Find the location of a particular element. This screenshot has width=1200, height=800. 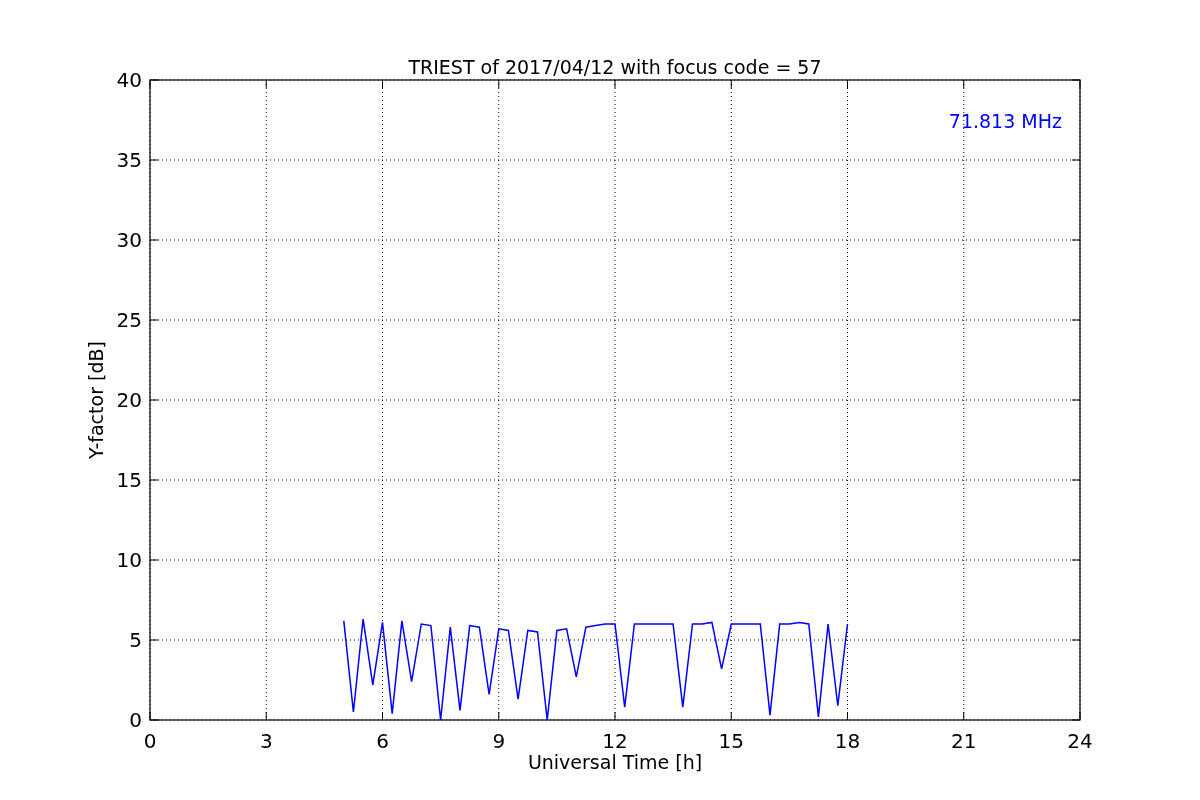

series-label: 71.813 MHz is located at coordinates (1005, 121).